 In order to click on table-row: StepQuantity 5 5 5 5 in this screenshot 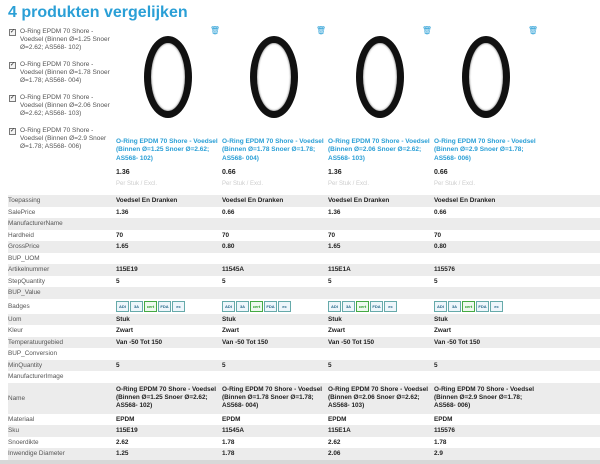, I will do `click(304, 282)`.